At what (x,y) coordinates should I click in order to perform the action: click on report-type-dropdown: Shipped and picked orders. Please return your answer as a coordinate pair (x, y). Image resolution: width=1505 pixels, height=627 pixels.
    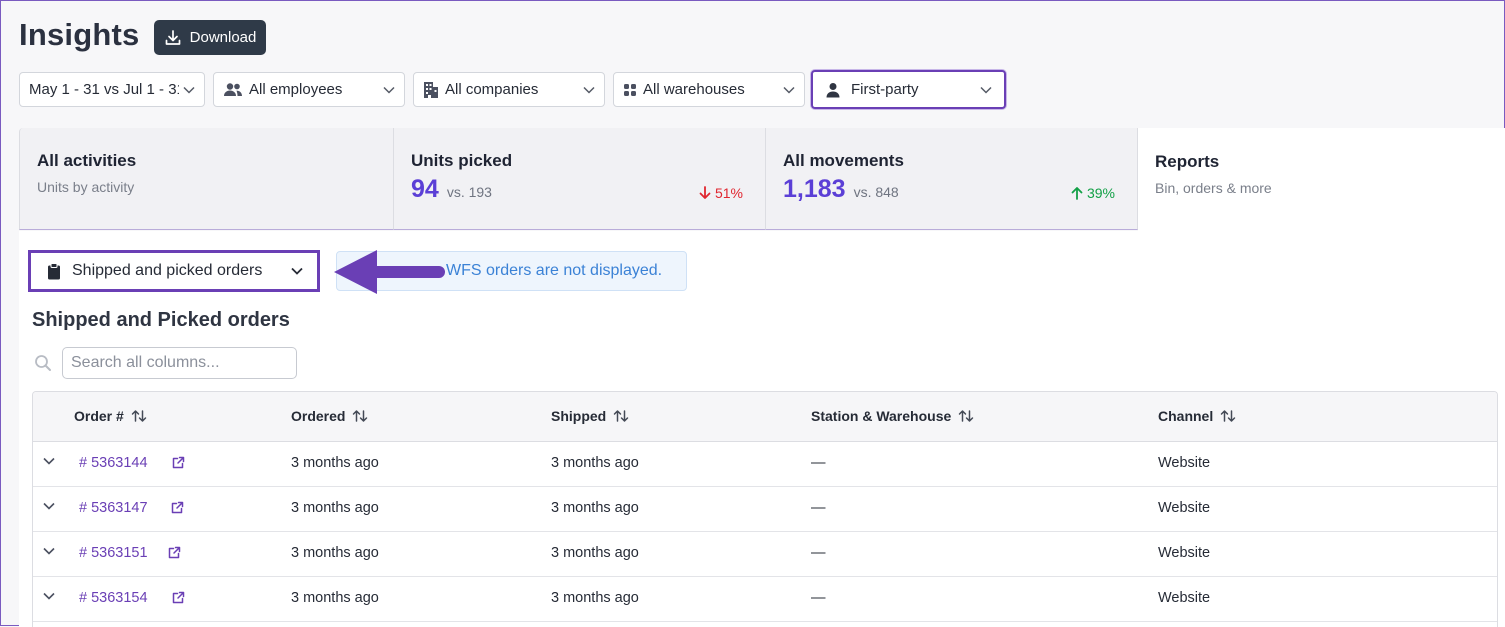
    Looking at the image, I should click on (174, 271).